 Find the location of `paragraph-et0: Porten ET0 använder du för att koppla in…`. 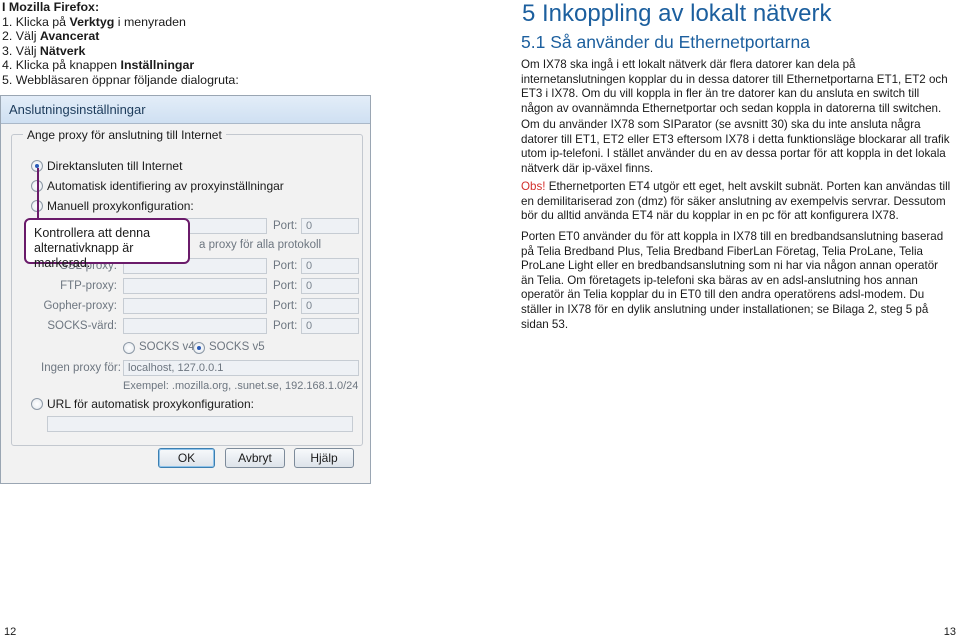

paragraph-et0: Porten ET0 använder du för att koppla in… is located at coordinates (732, 280).